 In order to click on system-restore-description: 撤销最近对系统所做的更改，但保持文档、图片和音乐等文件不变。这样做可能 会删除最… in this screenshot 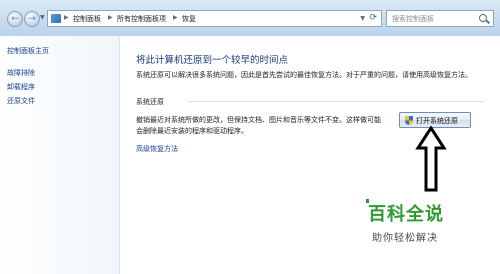, I will do `click(265, 126)`.